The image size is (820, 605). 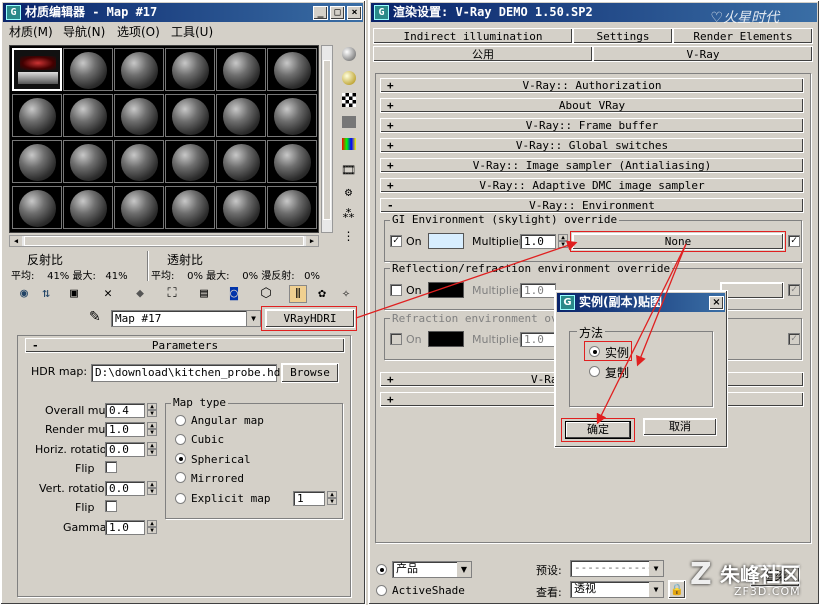 What do you see at coordinates (794, 339) in the screenshot?
I see `refr-map-checkbox: ✓` at bounding box center [794, 339].